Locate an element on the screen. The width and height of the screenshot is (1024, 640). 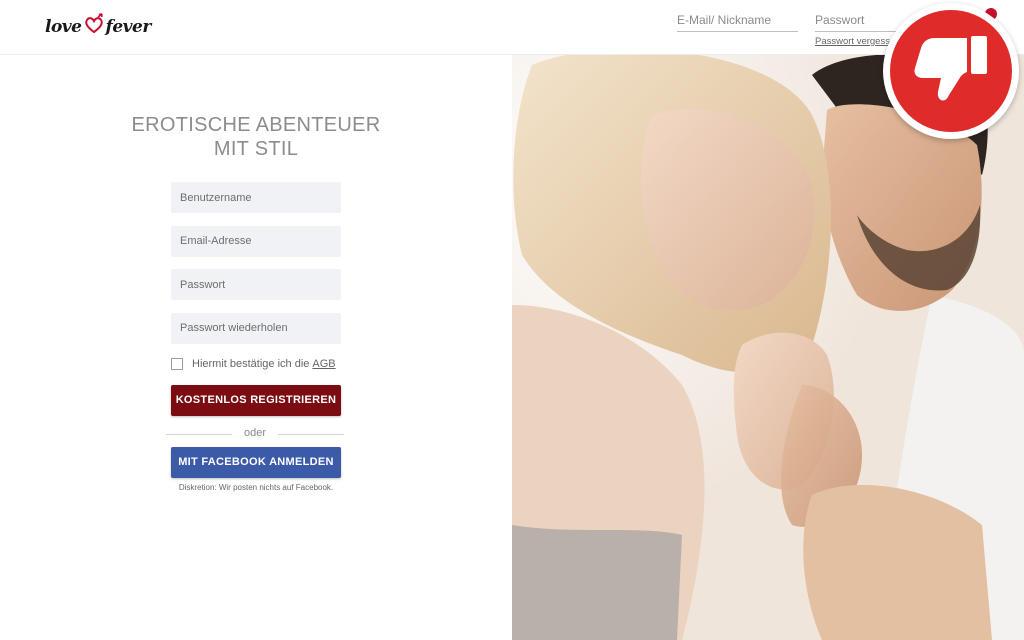
top-header: love fever Passwort vergessen? is located at coordinates (512, 27).